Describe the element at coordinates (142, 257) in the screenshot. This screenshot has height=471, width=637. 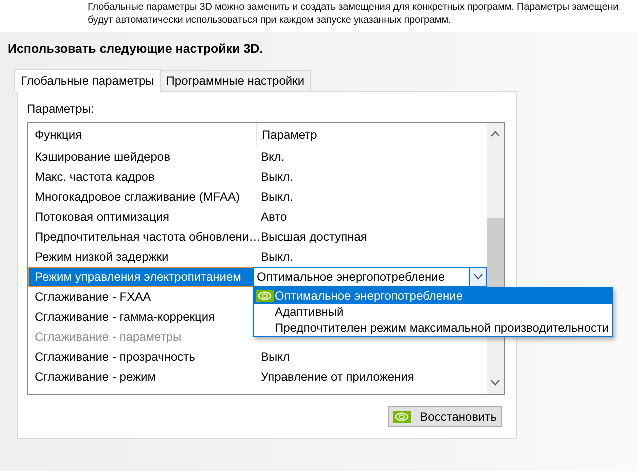
I see `setting-name: Режим низкой задержки` at that location.